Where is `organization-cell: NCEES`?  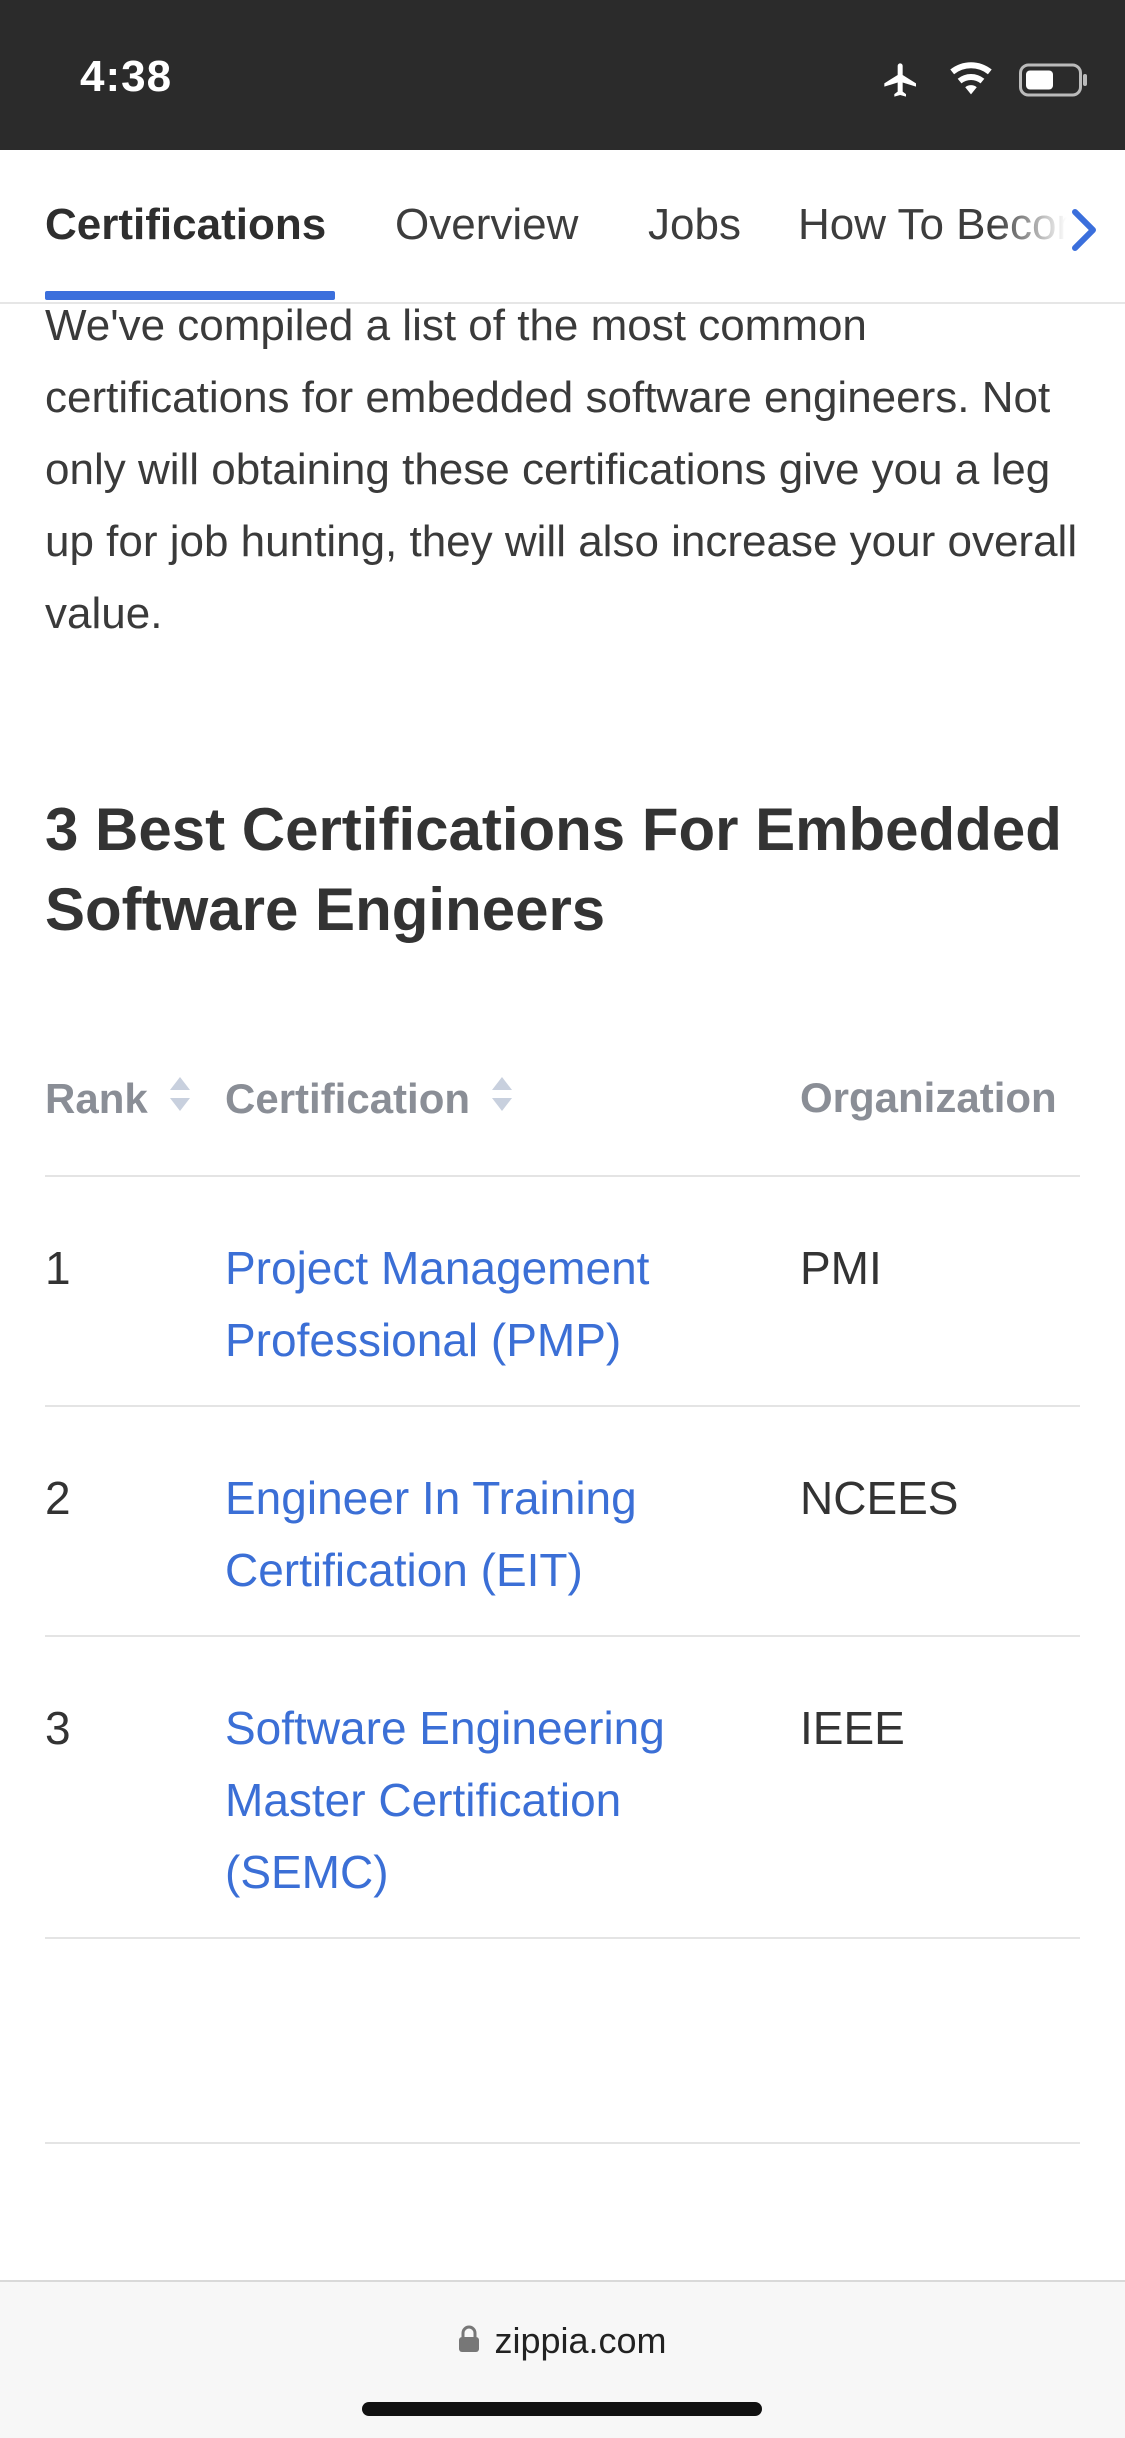
organization-cell: NCEES is located at coordinates (879, 1498).